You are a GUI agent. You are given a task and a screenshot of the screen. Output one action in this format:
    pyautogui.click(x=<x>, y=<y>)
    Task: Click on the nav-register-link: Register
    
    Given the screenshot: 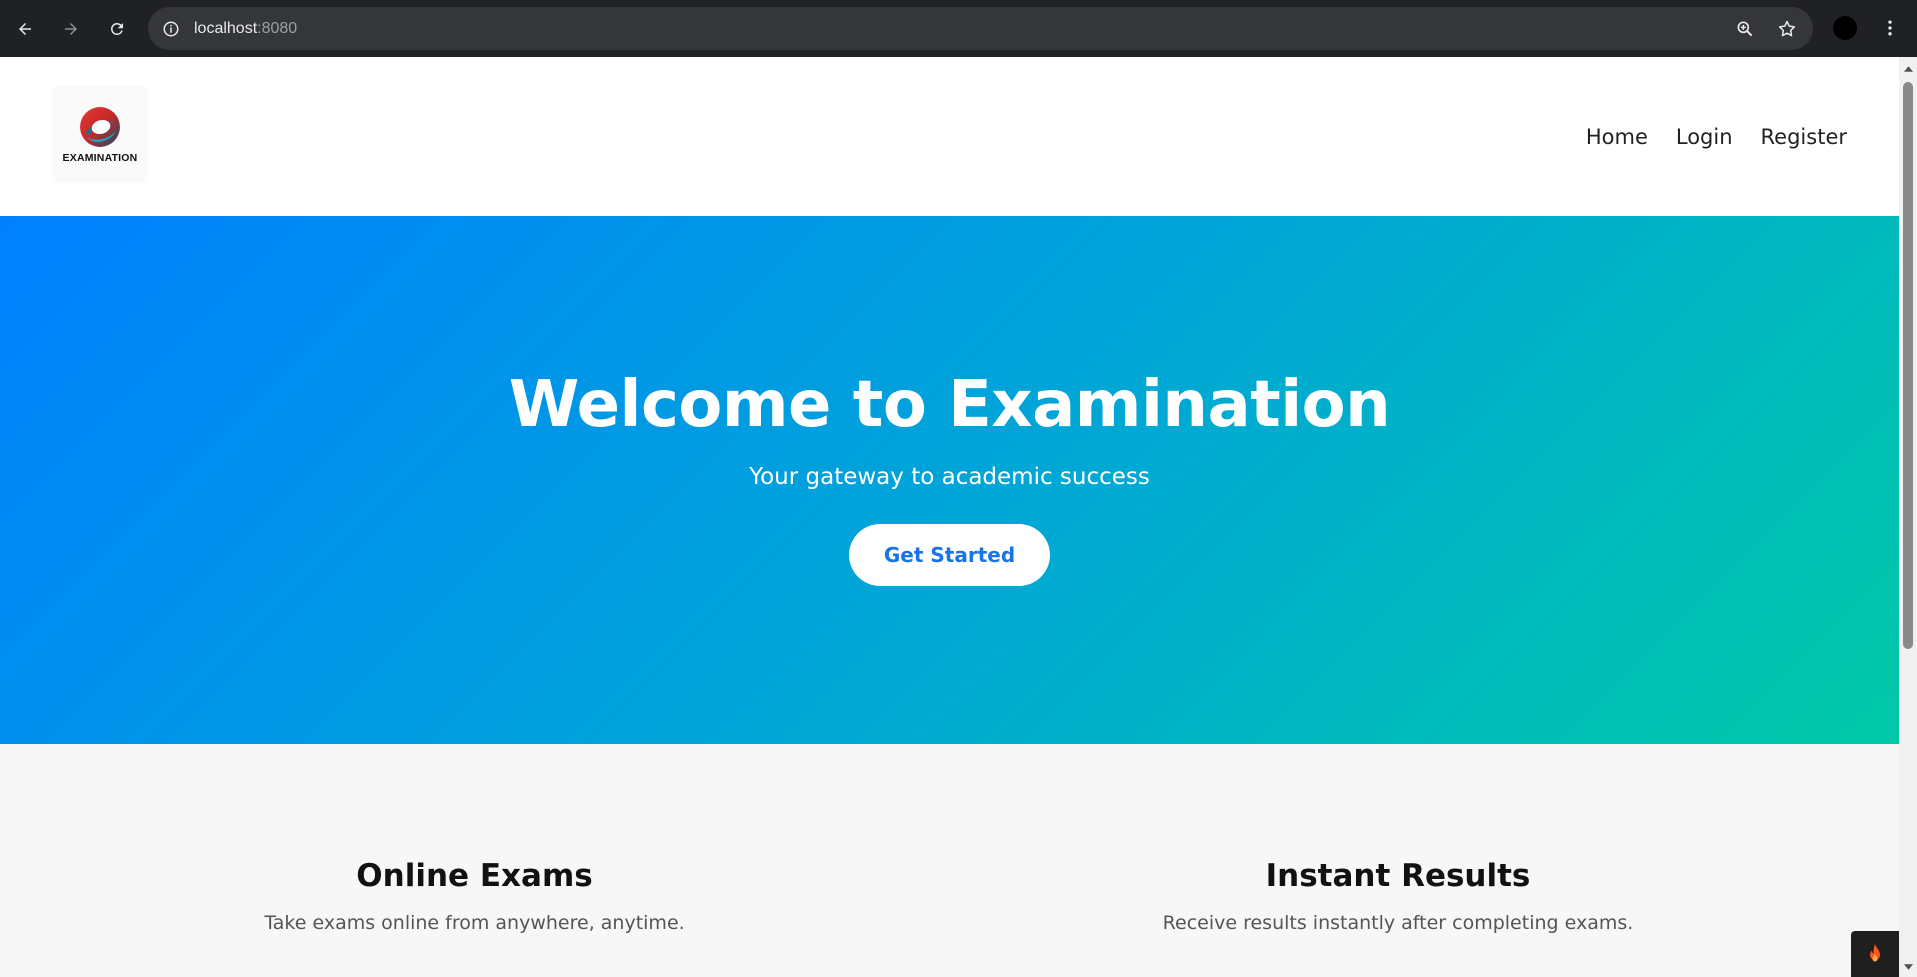 What is the action you would take?
    pyautogui.click(x=1804, y=137)
    